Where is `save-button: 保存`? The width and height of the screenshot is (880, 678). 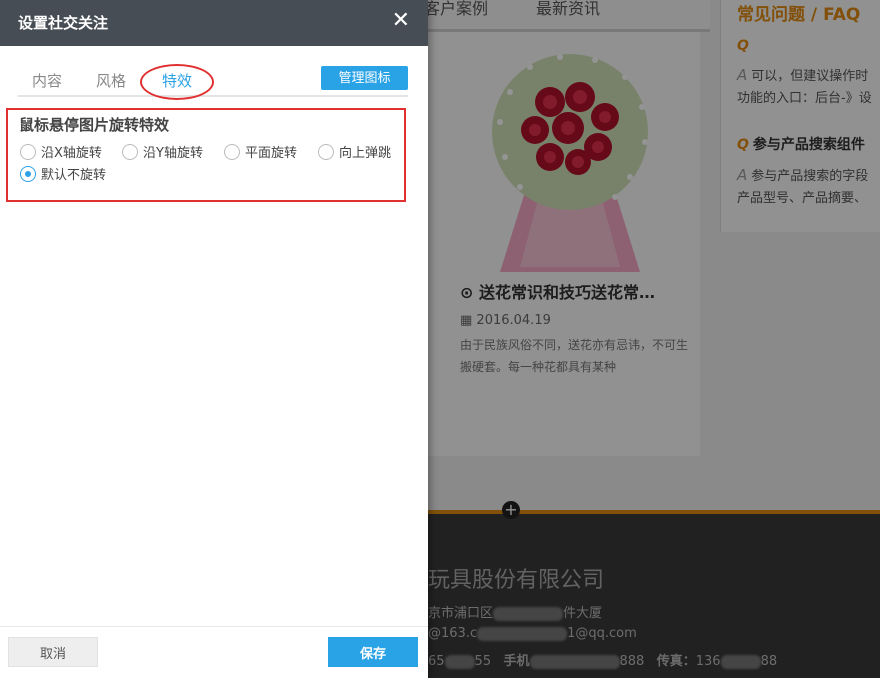
save-button: 保存 is located at coordinates (373, 652).